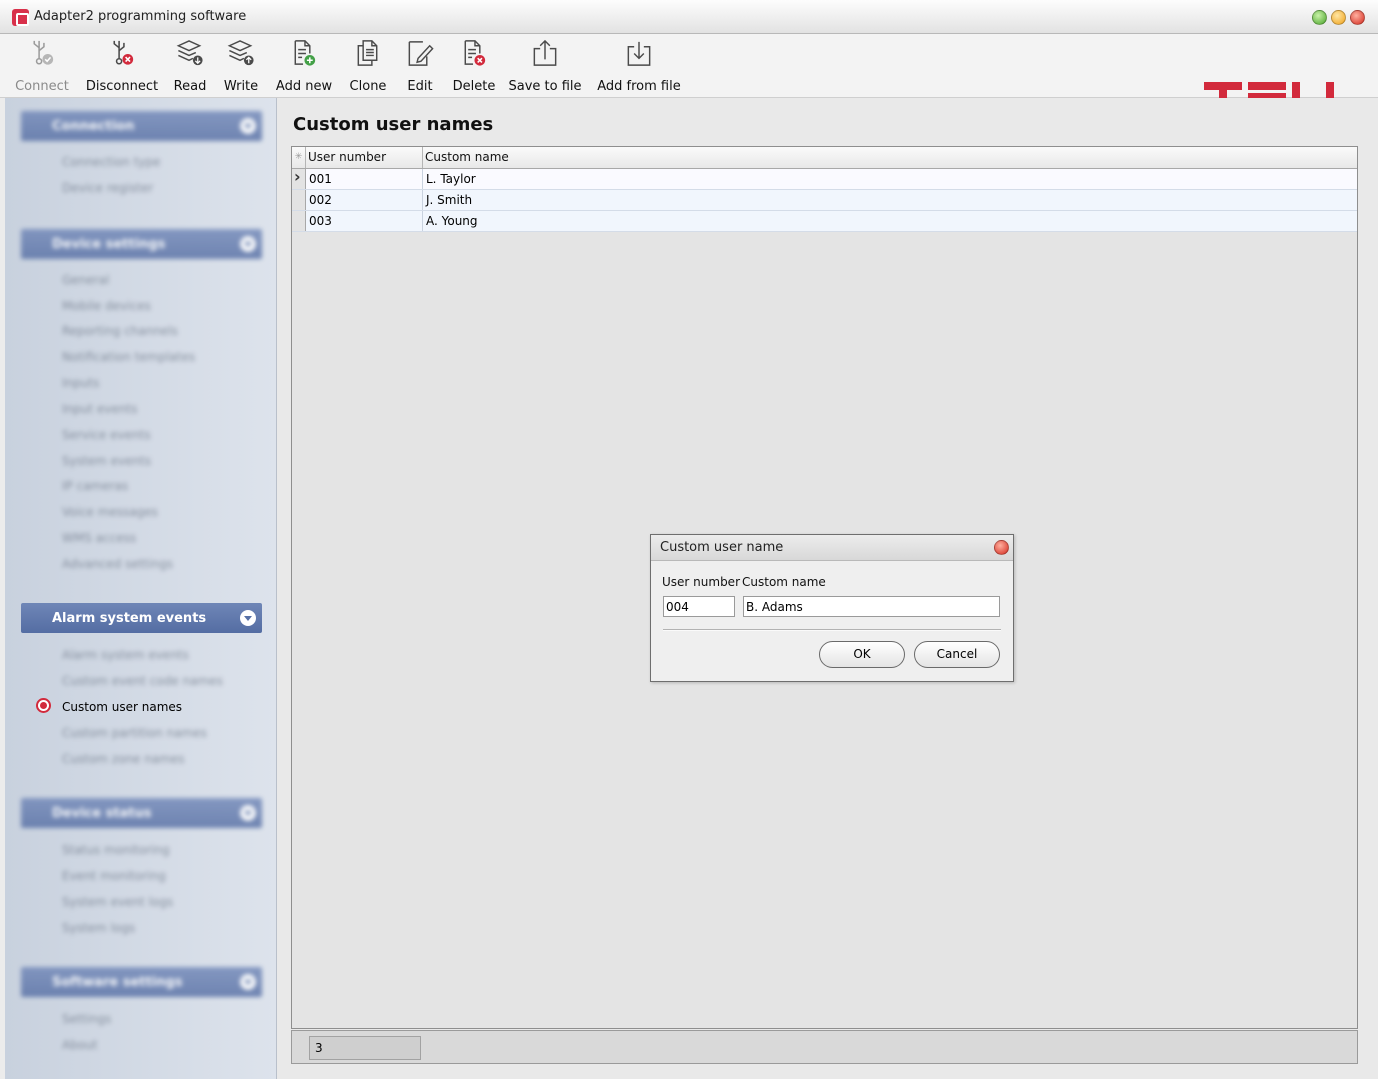 The image size is (1378, 1079). I want to click on write-button: Write, so click(241, 66).